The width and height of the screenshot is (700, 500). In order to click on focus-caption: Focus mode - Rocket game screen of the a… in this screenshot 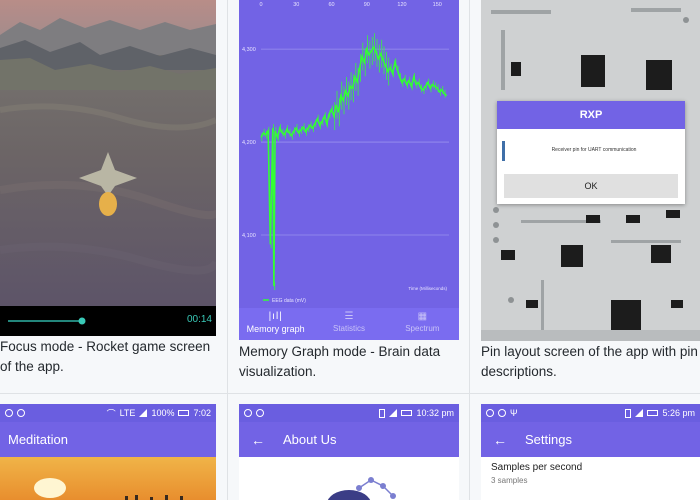, I will do `click(111, 357)`.